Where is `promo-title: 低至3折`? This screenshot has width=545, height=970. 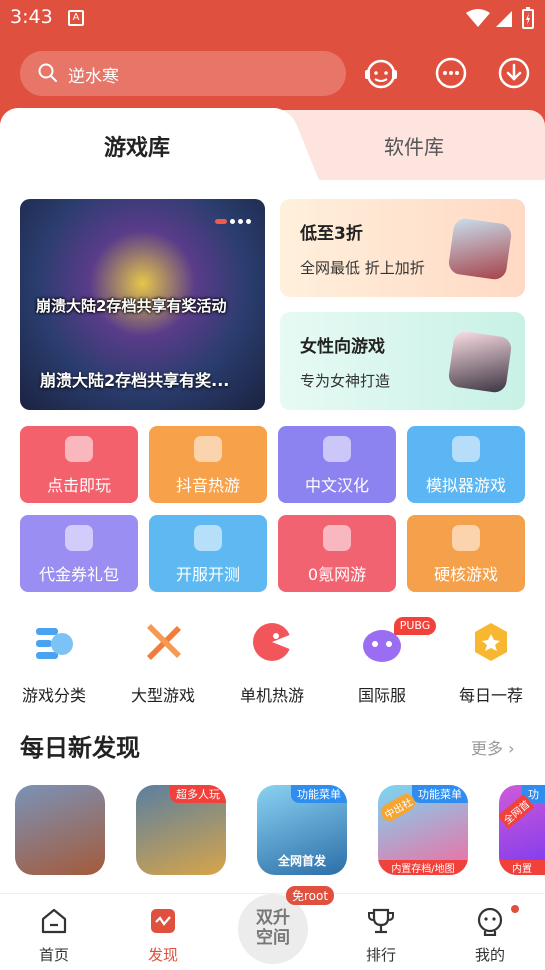
promo-title: 低至3折 is located at coordinates (331, 234).